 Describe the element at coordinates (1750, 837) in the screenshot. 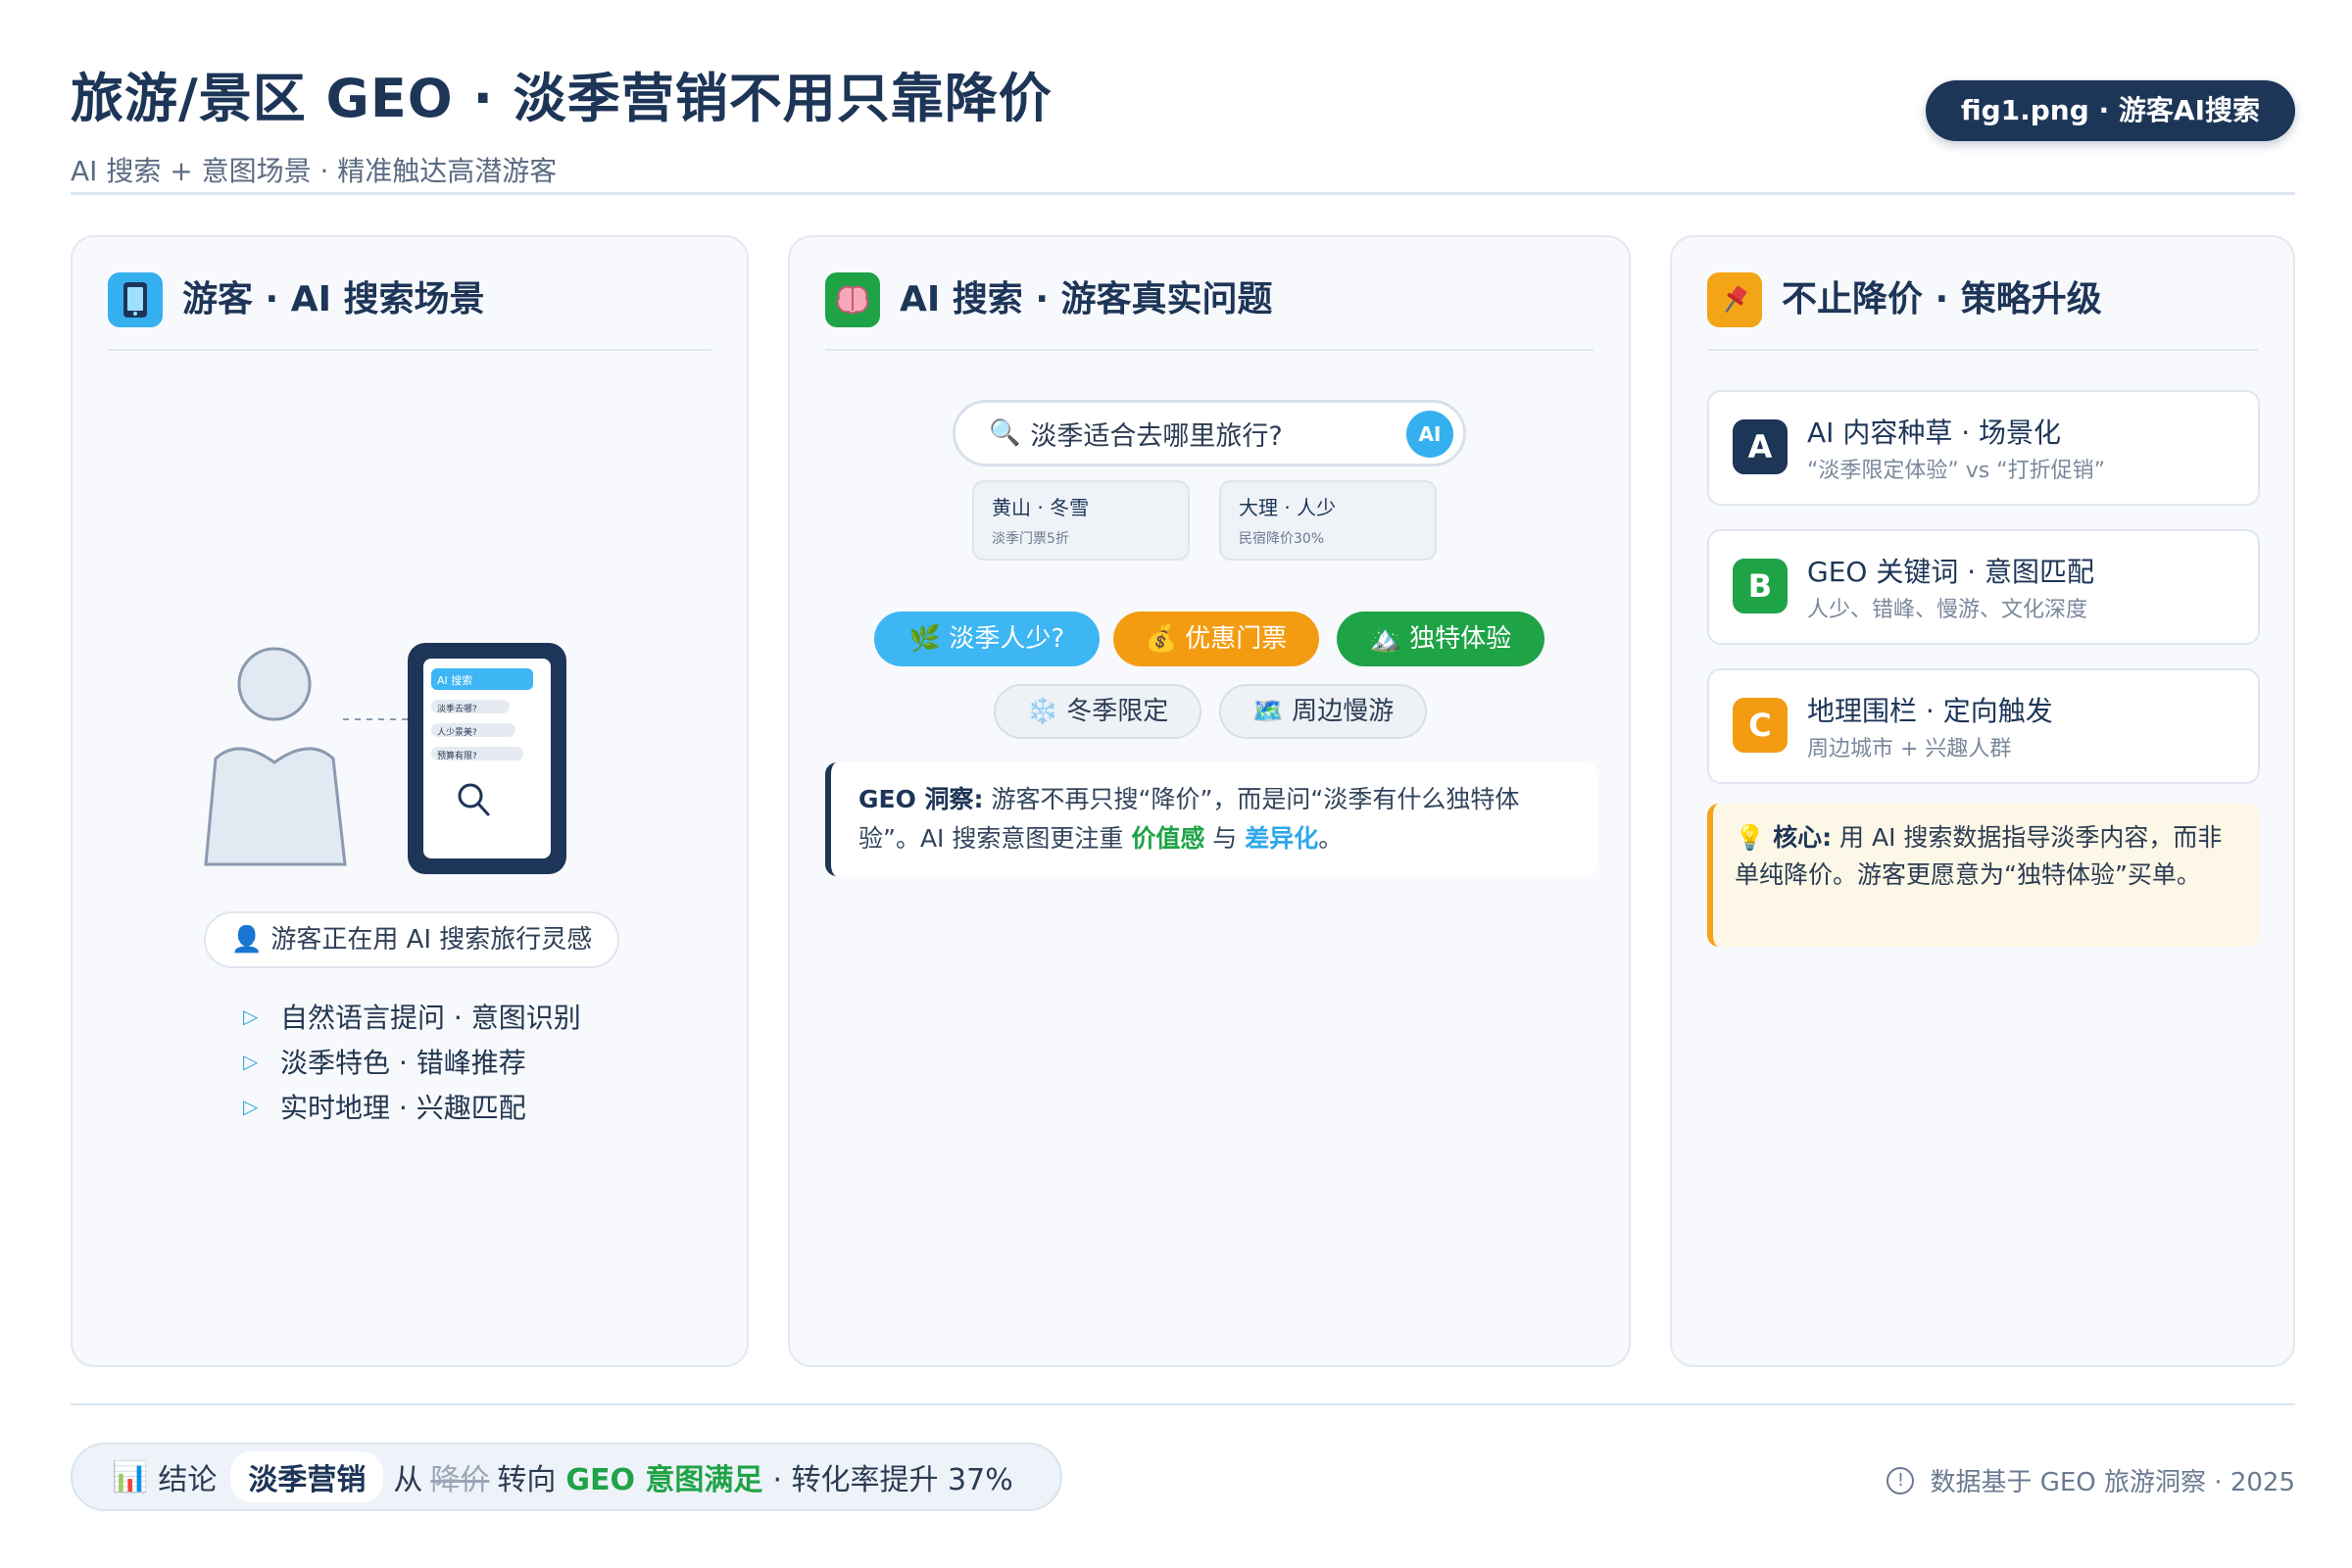

I see `lightbulb-icon: 💡` at that location.